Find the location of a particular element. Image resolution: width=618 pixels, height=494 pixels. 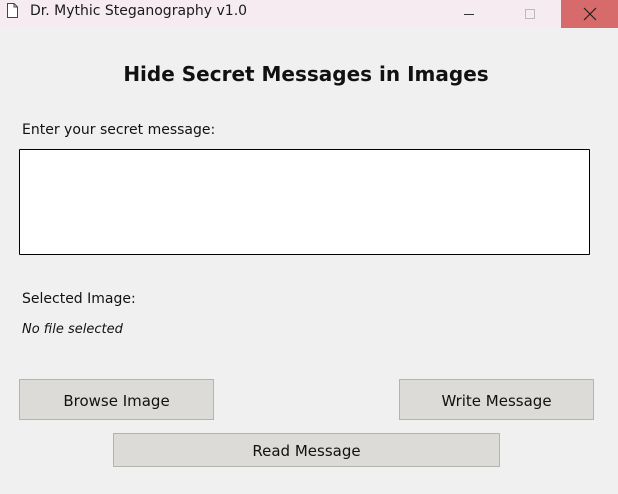

page-title: Hide Secret Messages in Images is located at coordinates (306, 74).